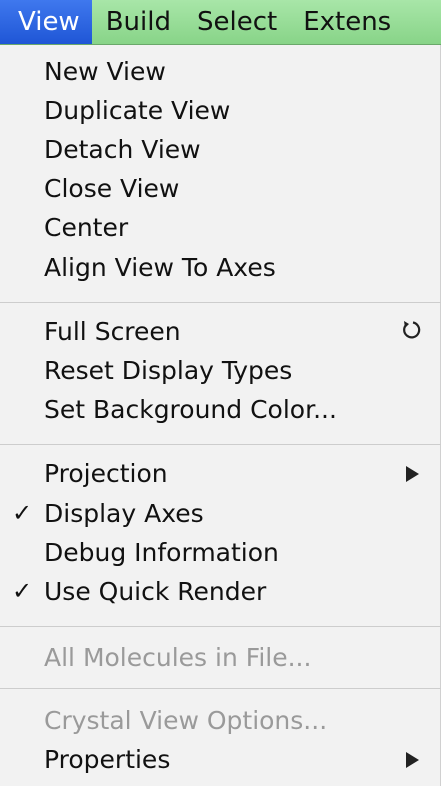  Describe the element at coordinates (161, 552) in the screenshot. I see `menu-item-label: Debug Information` at that location.